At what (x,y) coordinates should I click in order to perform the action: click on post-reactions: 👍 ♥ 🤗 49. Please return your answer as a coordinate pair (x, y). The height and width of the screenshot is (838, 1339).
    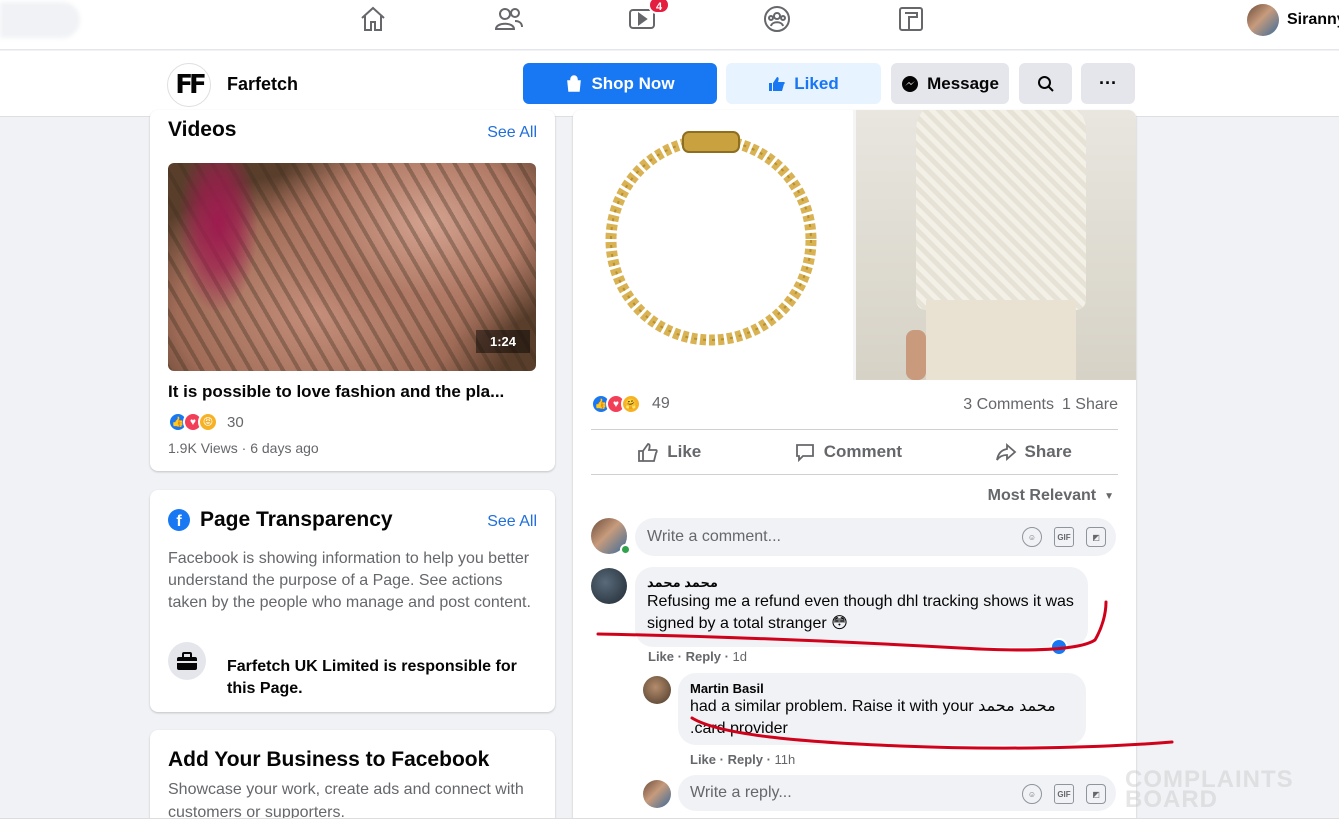
    Looking at the image, I should click on (630, 404).